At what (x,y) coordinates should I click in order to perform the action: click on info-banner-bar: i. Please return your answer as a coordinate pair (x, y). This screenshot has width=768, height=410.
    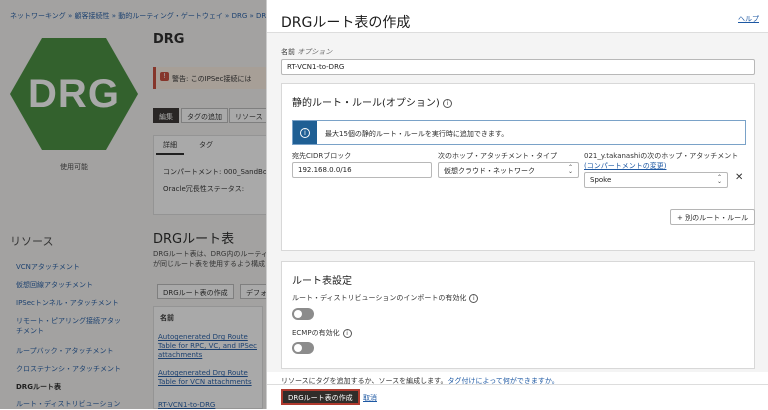
    Looking at the image, I should click on (305, 132).